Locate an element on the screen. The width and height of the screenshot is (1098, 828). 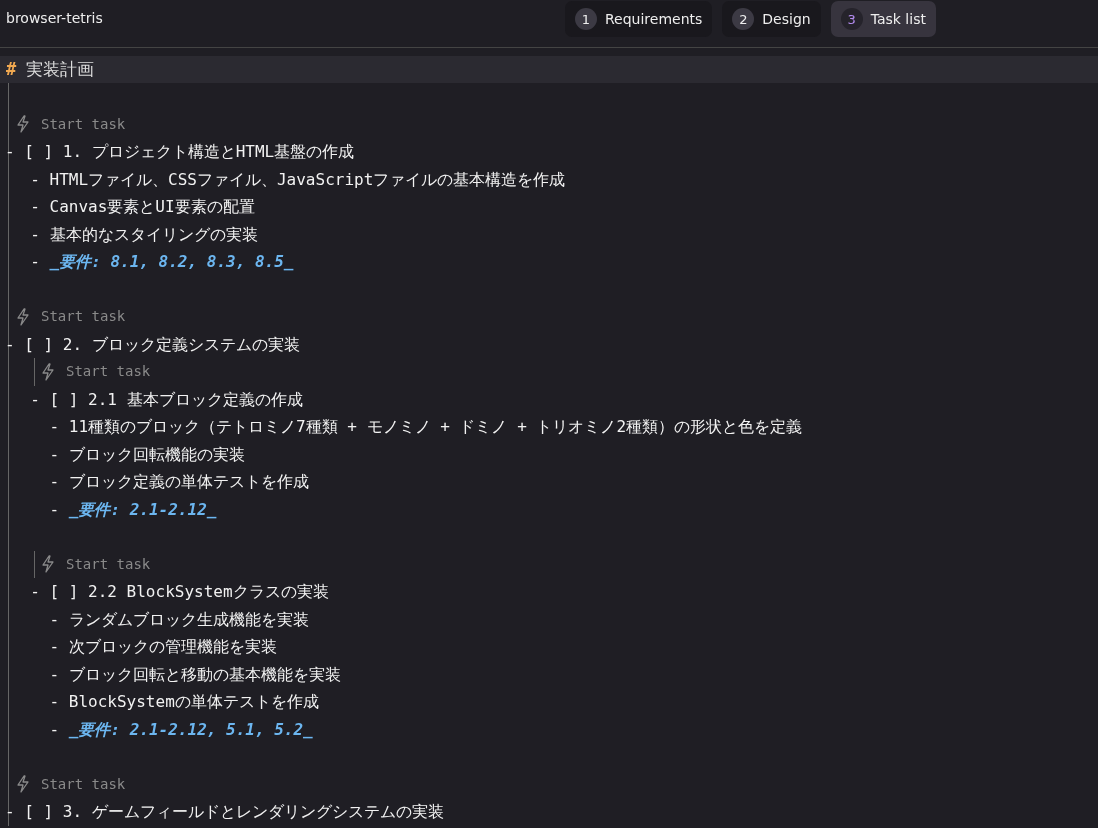
code-line: - 次ブロックの管理機能を実装 is located at coordinates (162, 646).